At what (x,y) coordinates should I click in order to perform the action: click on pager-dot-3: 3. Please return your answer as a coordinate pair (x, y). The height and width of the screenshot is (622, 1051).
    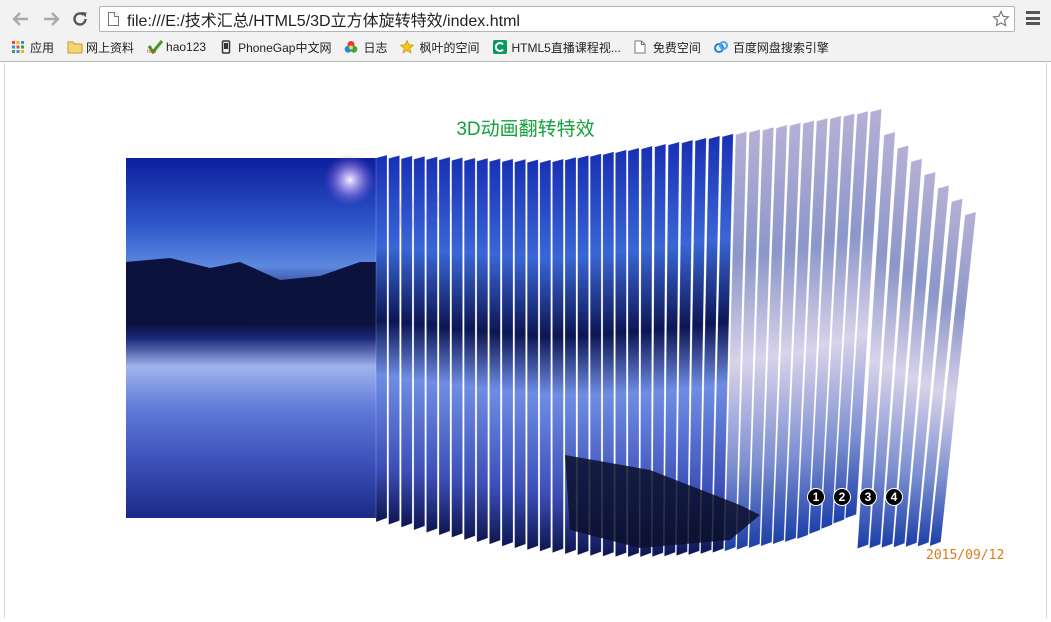
    Looking at the image, I should click on (868, 497).